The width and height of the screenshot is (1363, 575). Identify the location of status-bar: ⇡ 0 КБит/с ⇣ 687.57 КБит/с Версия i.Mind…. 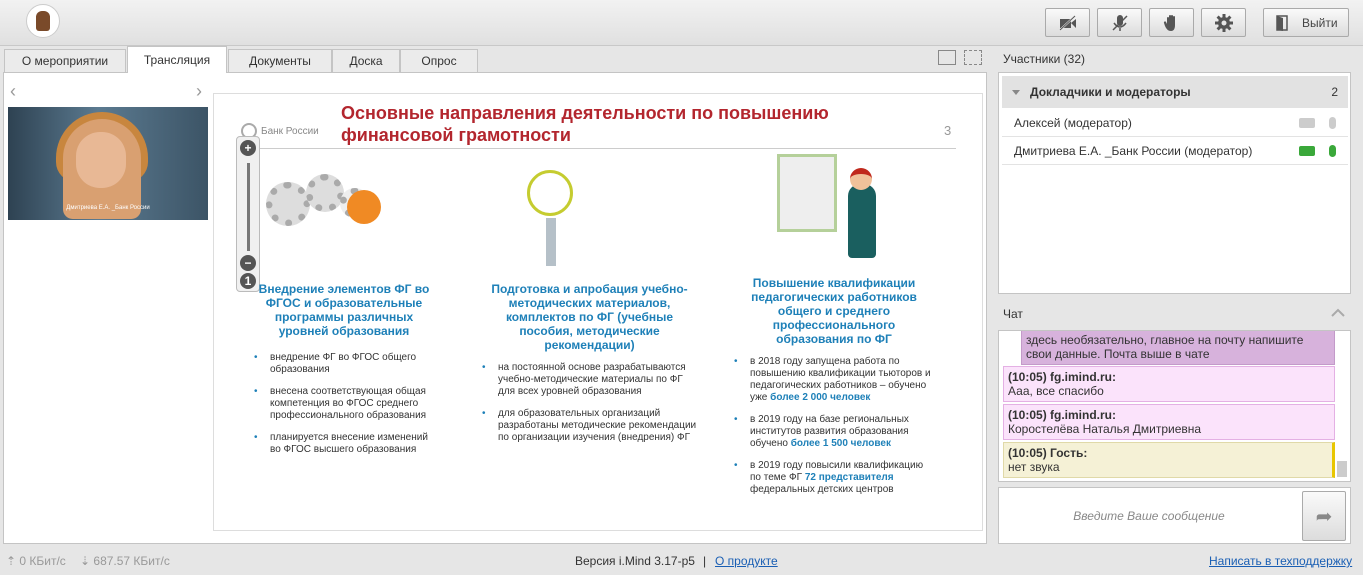
(681, 562).